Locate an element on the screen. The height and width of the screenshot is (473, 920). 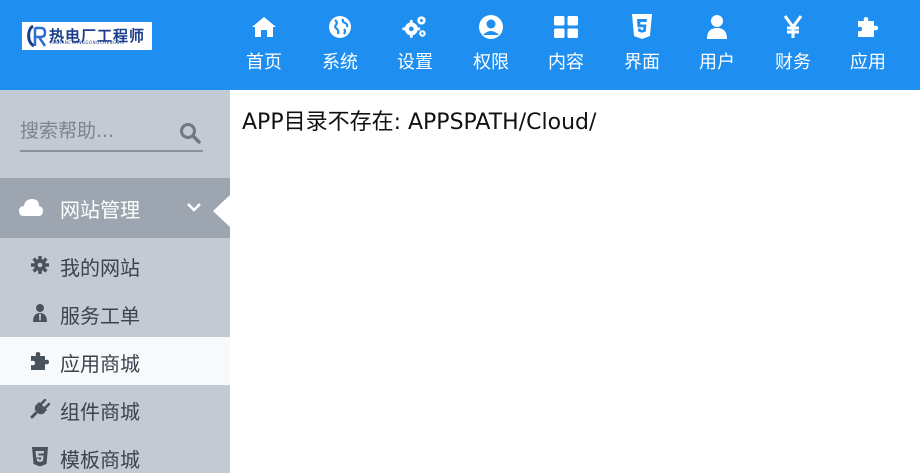
sidebar-item-component-store: 组件商城 is located at coordinates (115, 409).